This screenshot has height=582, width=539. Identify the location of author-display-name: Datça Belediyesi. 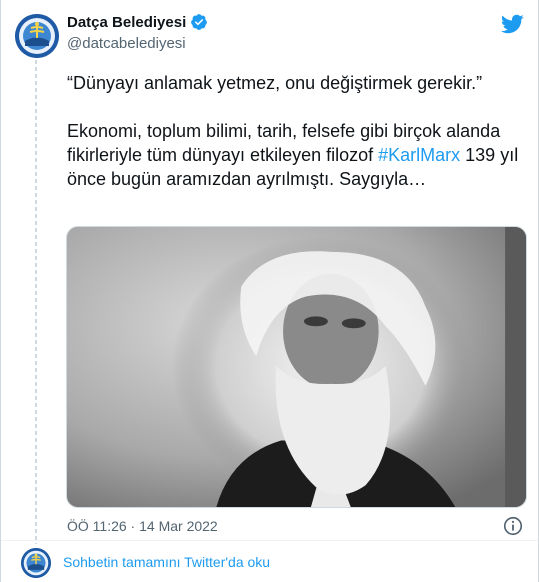
(126, 22).